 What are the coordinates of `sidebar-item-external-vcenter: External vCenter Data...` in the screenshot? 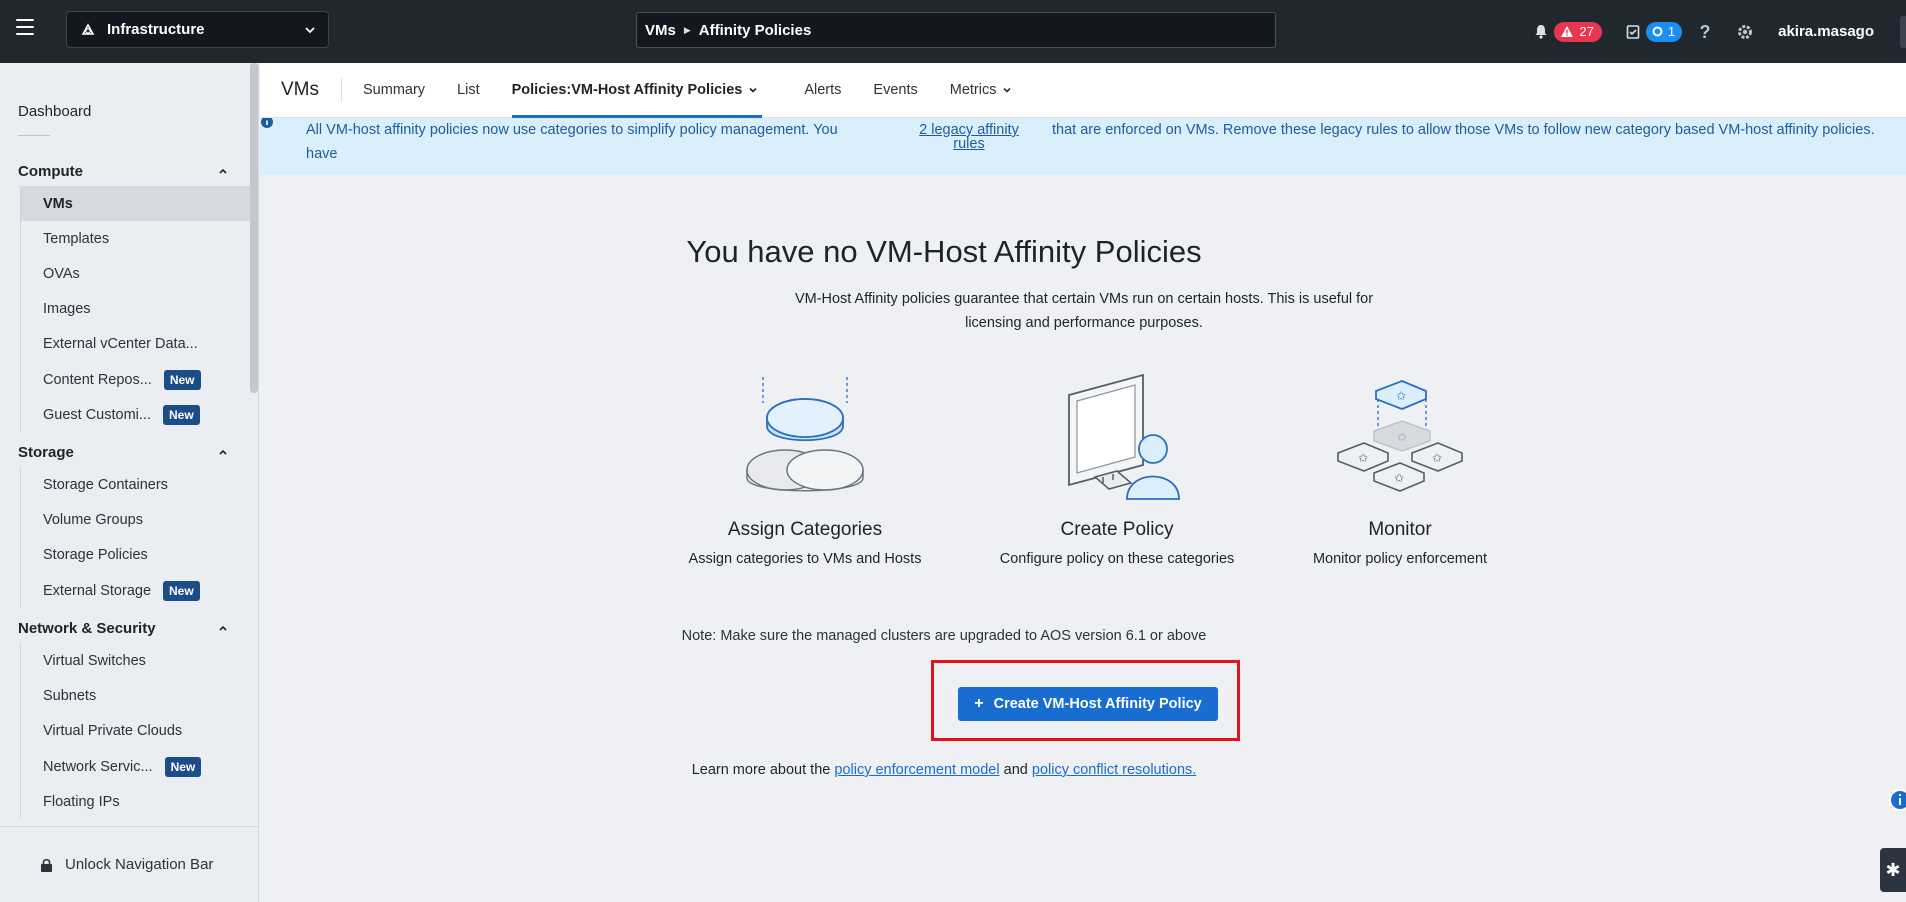 It's located at (135, 343).